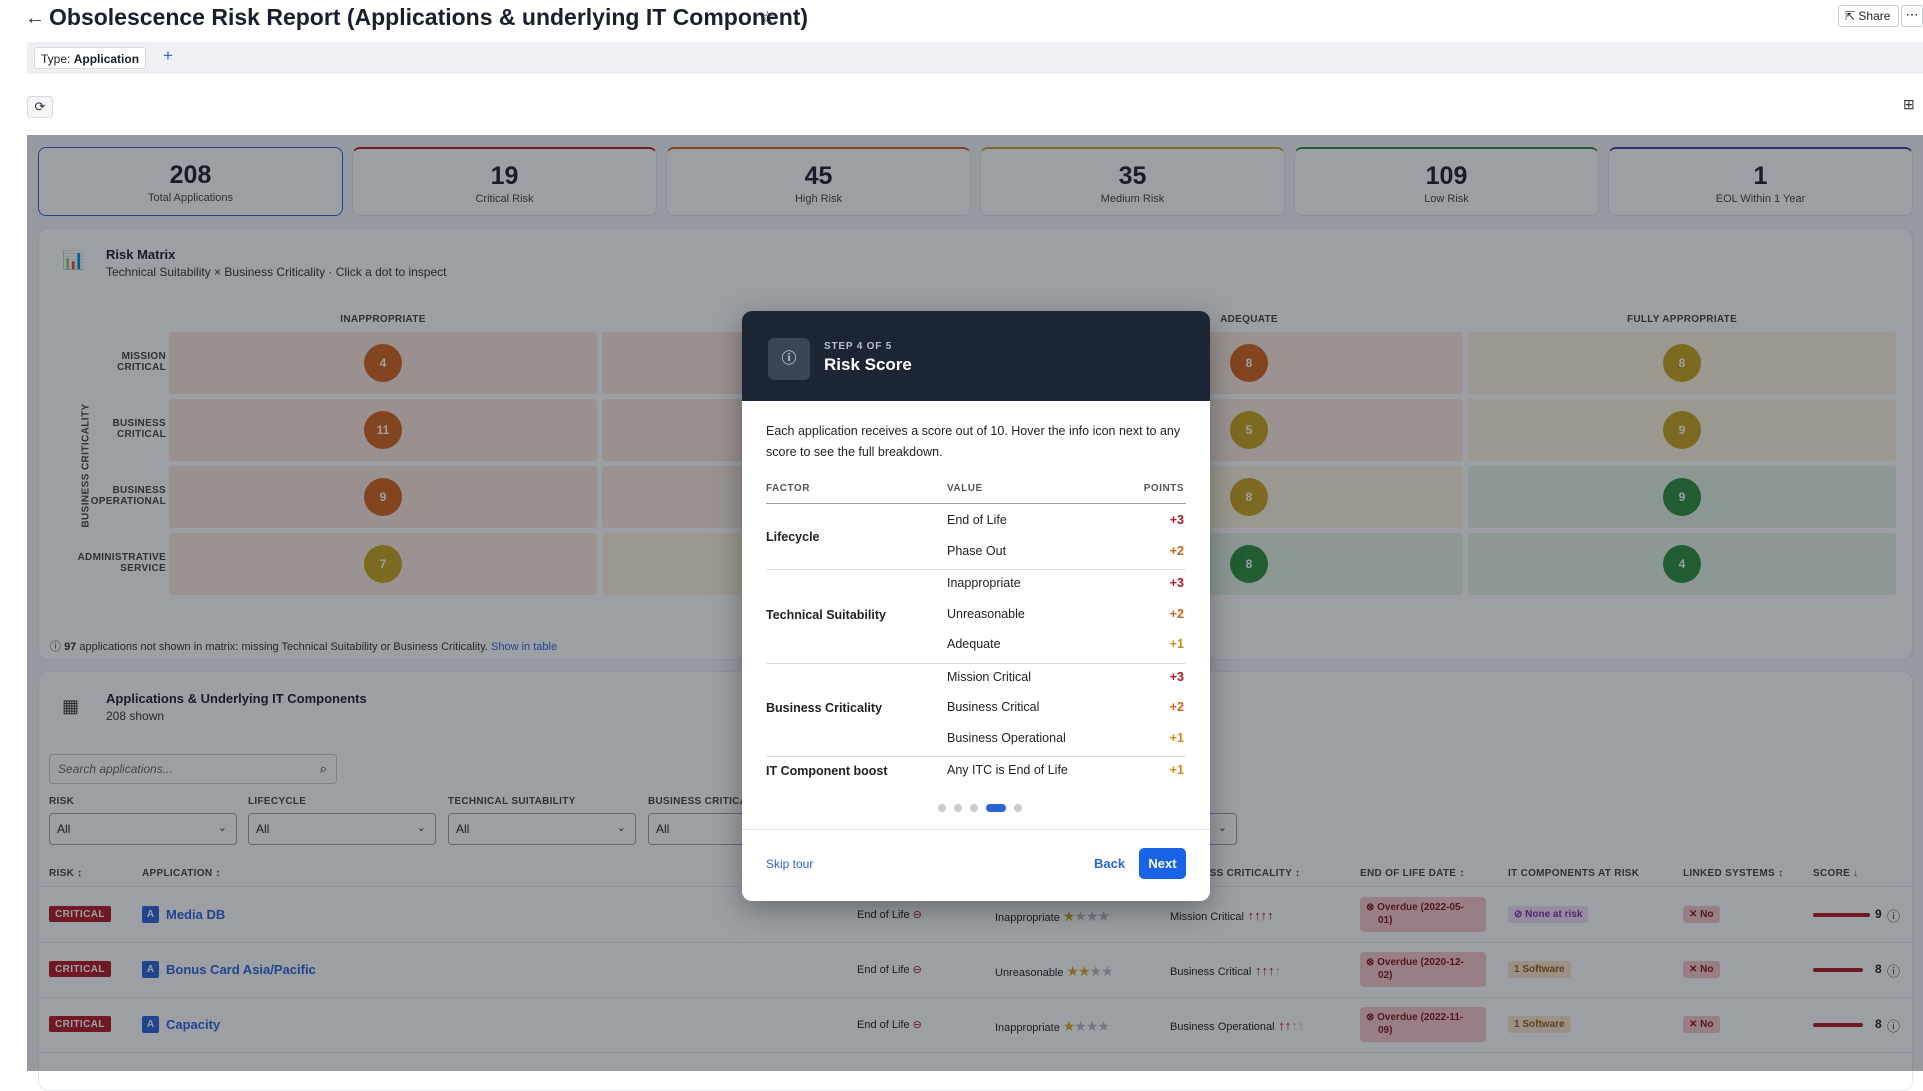 The width and height of the screenshot is (1923, 1091). I want to click on tour-title: Risk Score, so click(868, 364).